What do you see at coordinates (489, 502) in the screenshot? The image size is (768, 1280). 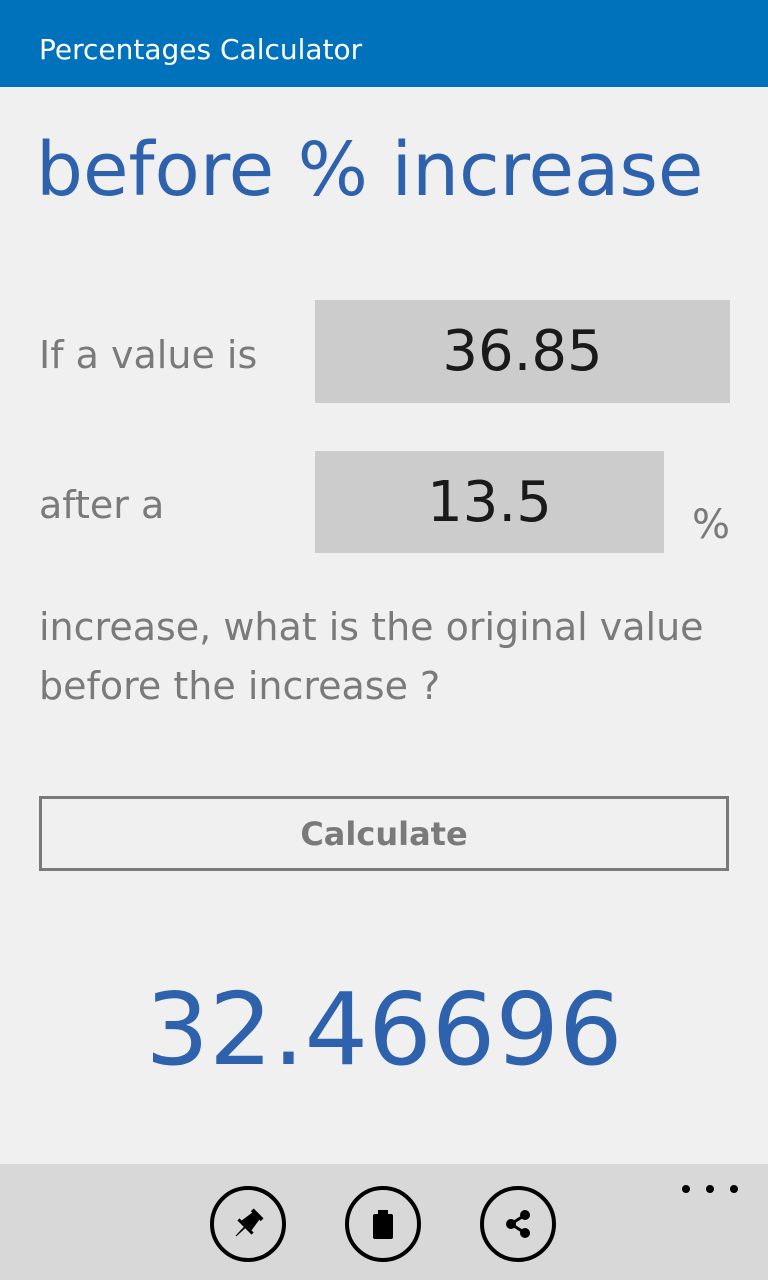 I see `percent-input` at bounding box center [489, 502].